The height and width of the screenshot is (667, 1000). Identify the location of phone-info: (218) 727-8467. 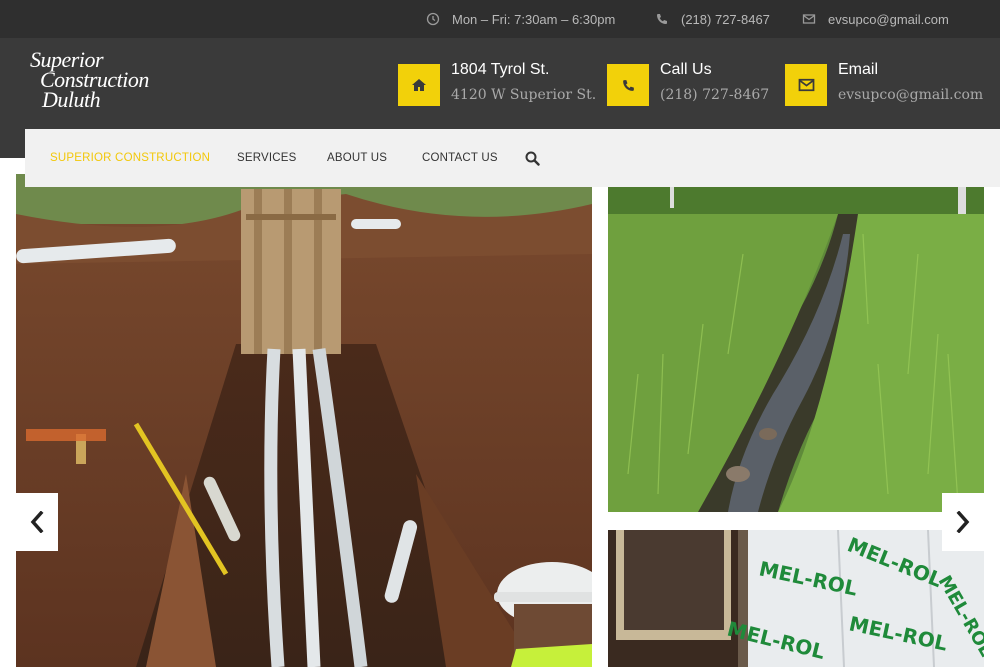
(712, 19).